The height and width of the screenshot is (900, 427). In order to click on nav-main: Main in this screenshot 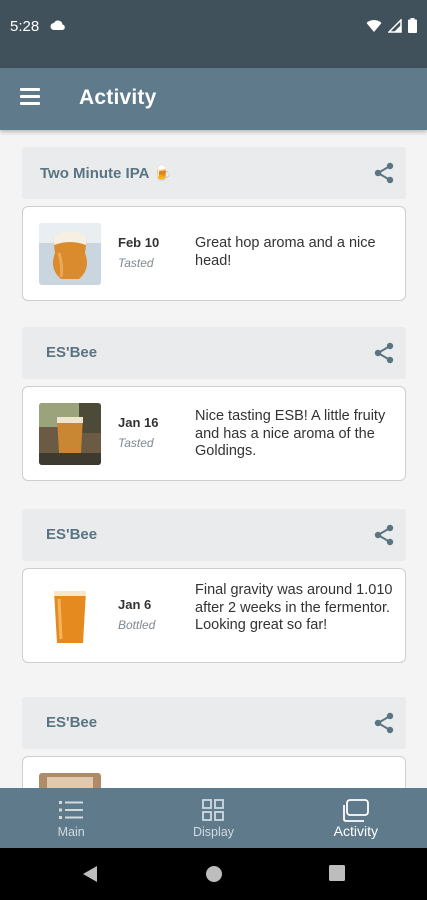, I will do `click(71, 818)`.